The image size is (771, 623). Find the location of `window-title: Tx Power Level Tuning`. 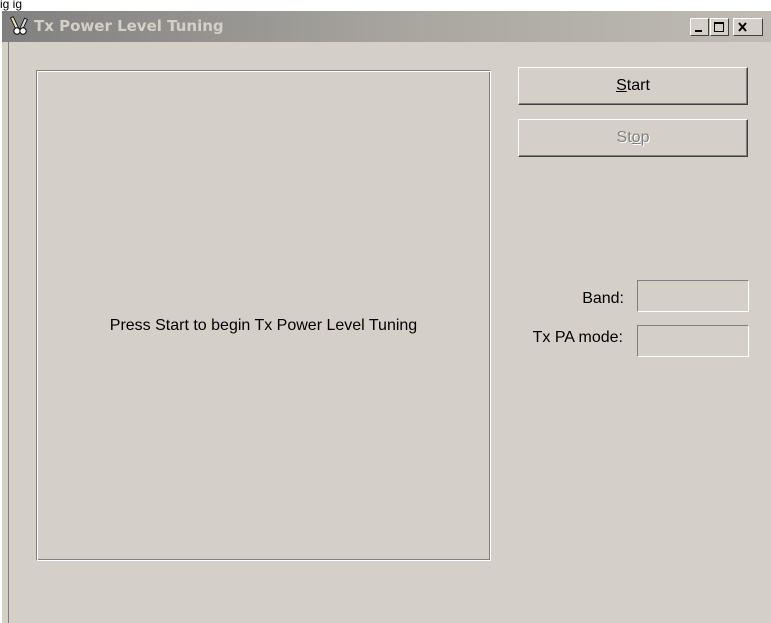

window-title: Tx Power Level Tuning is located at coordinates (129, 26).